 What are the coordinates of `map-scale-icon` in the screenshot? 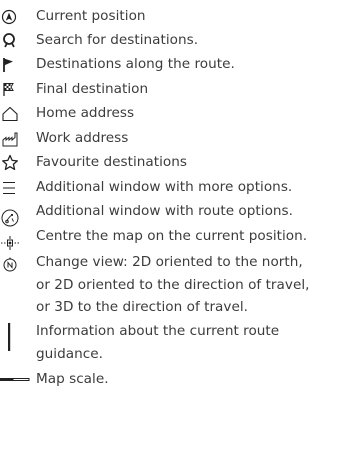 It's located at (15, 380).